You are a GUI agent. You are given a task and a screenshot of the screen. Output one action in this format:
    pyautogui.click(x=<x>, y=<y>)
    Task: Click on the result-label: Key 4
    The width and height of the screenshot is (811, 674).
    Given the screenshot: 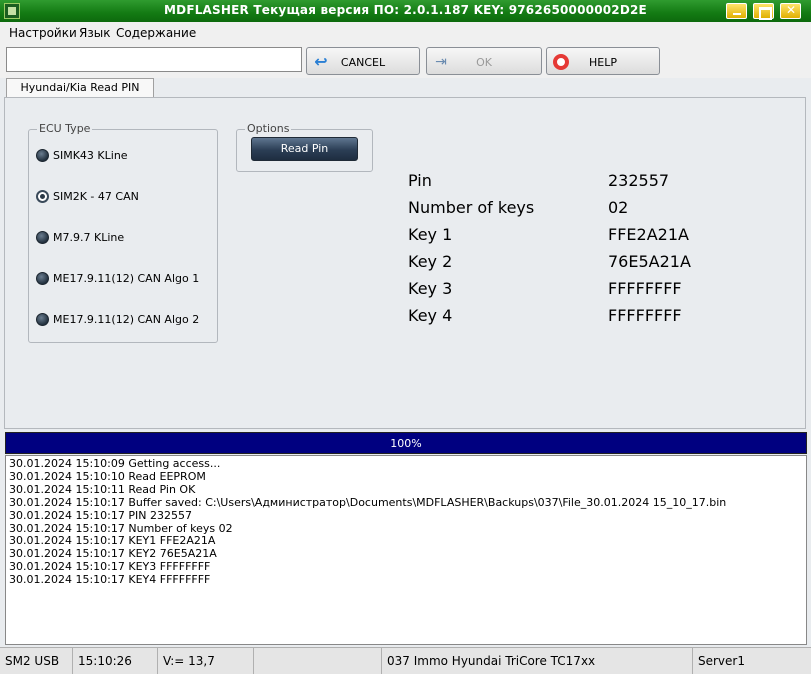 What is the action you would take?
    pyautogui.click(x=430, y=315)
    